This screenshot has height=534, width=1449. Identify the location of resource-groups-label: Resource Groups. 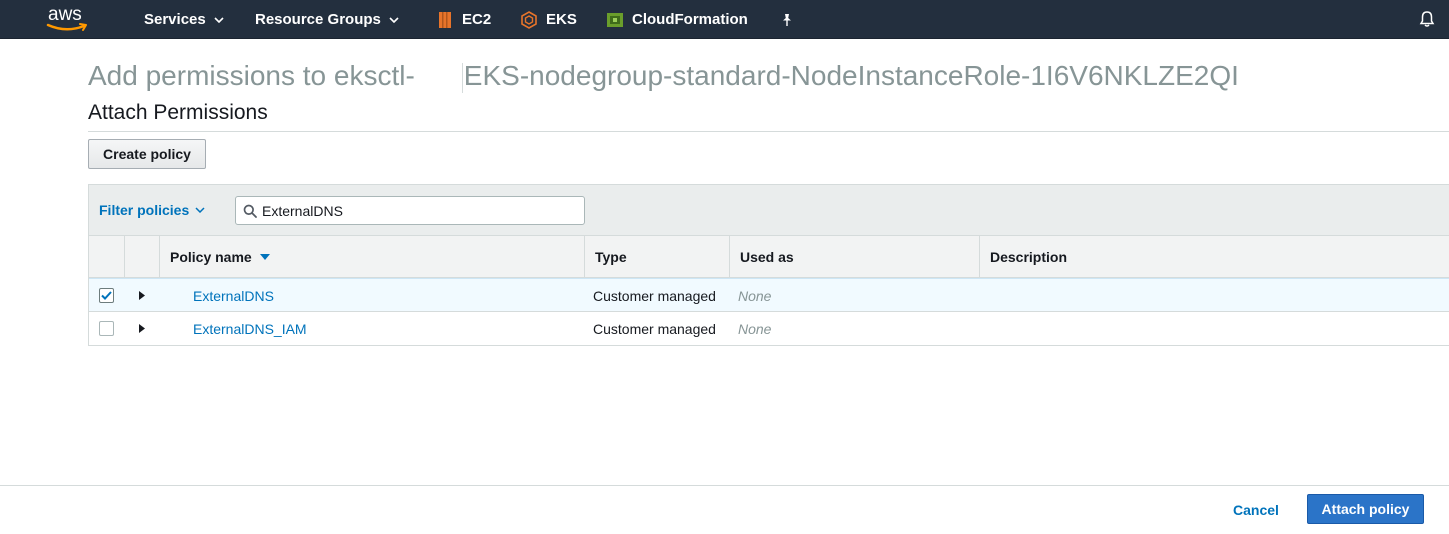
(318, 19).